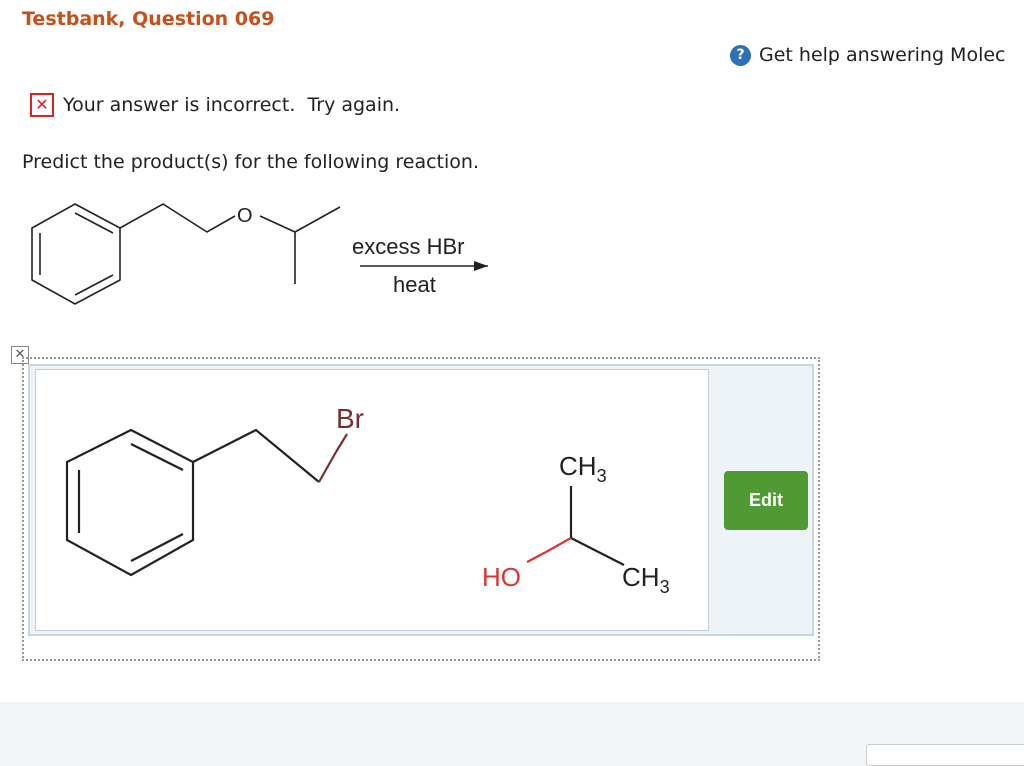  I want to click on help-link: ? Get help answering Molec, so click(868, 55).